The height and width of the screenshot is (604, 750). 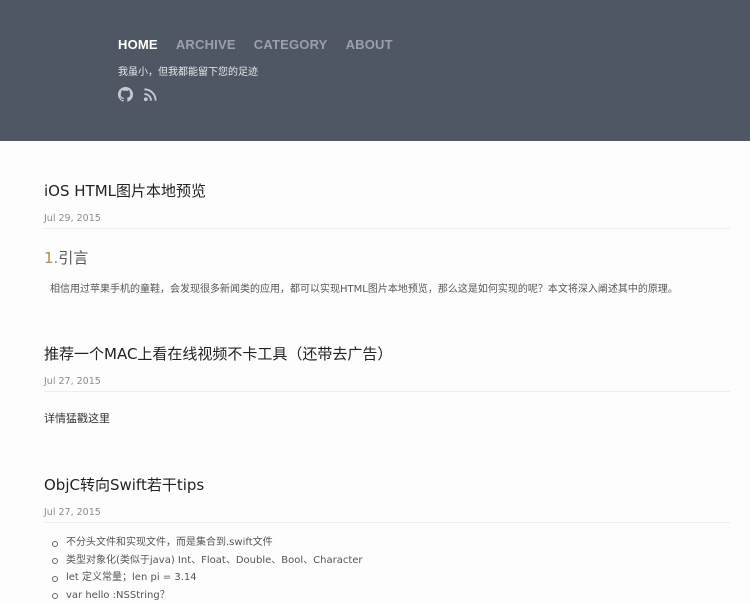 I want to click on site-tagline: 我虽小，但我都能留下您的足迹, so click(x=188, y=70).